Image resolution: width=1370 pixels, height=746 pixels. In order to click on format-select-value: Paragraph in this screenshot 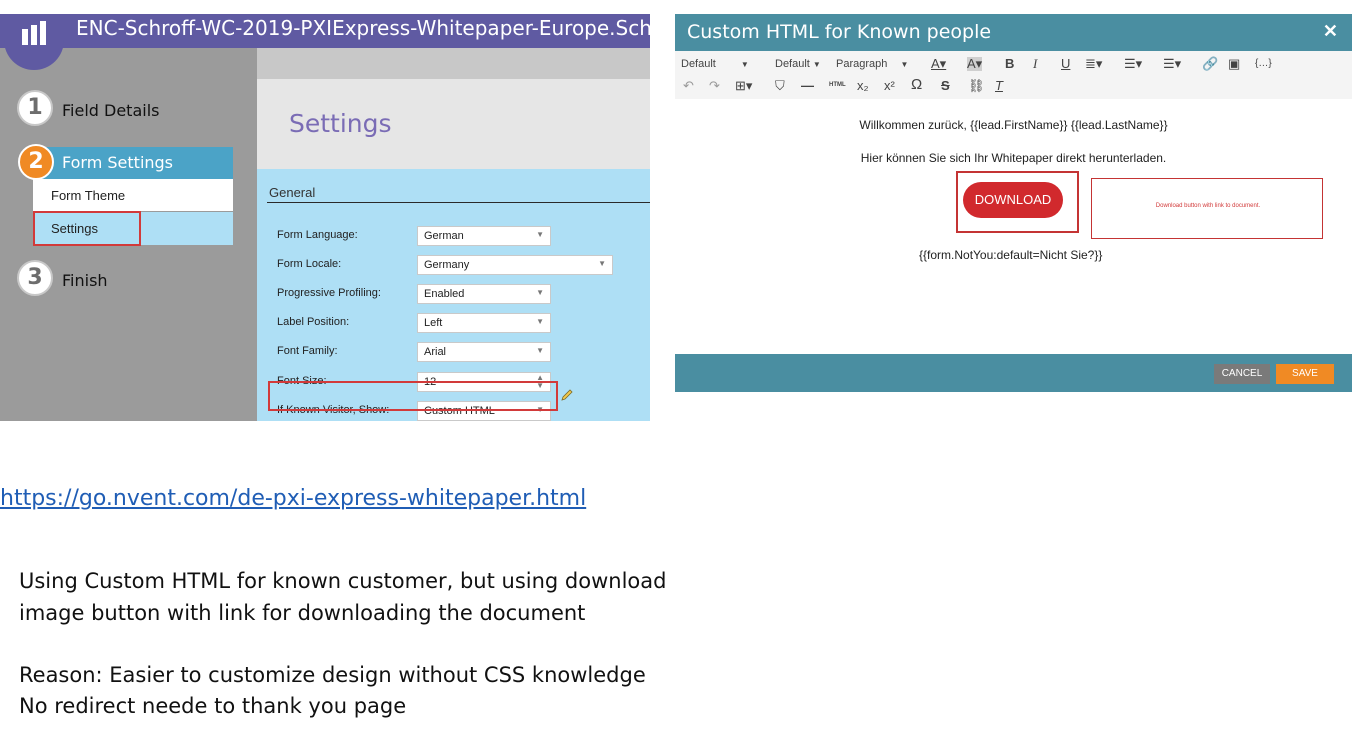, I will do `click(862, 64)`.